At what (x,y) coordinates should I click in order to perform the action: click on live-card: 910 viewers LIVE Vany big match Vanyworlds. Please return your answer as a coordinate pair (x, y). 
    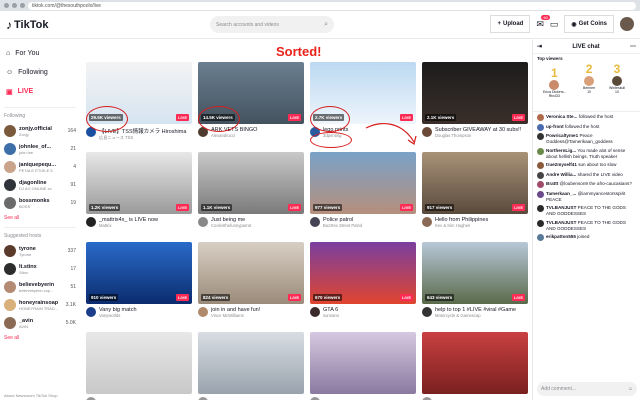
    Looking at the image, I should click on (139, 285).